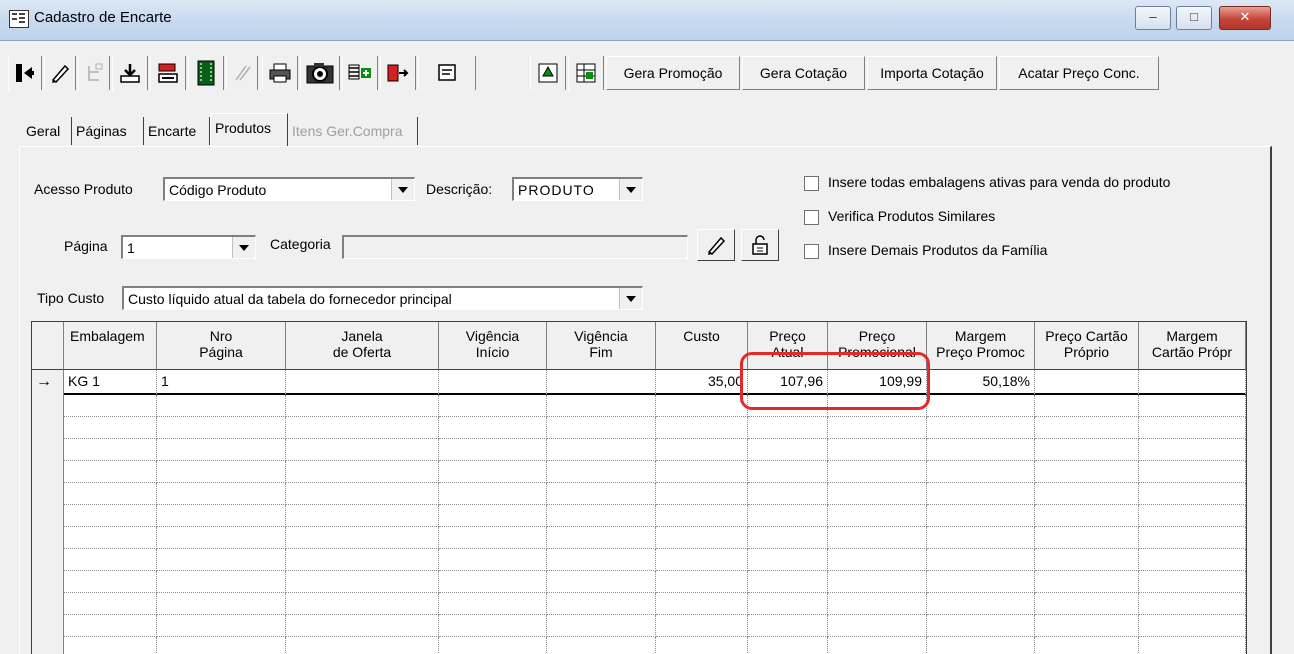  What do you see at coordinates (811, 217) in the screenshot?
I see `verifica-similares-checkbox` at bounding box center [811, 217].